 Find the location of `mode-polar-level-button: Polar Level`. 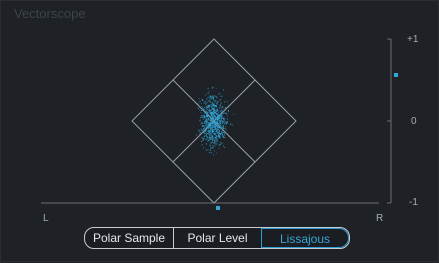

mode-polar-level-button: Polar Level is located at coordinates (217, 238).